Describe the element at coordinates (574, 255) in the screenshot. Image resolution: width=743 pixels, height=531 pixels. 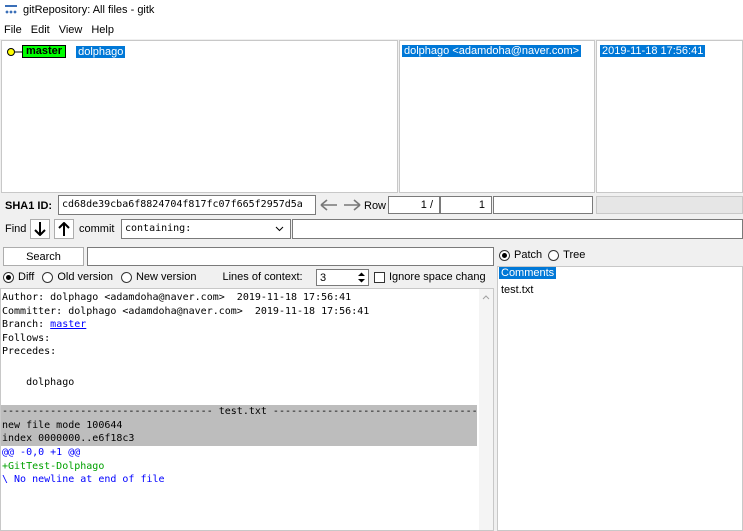
I see `tree-label: Tree` at that location.